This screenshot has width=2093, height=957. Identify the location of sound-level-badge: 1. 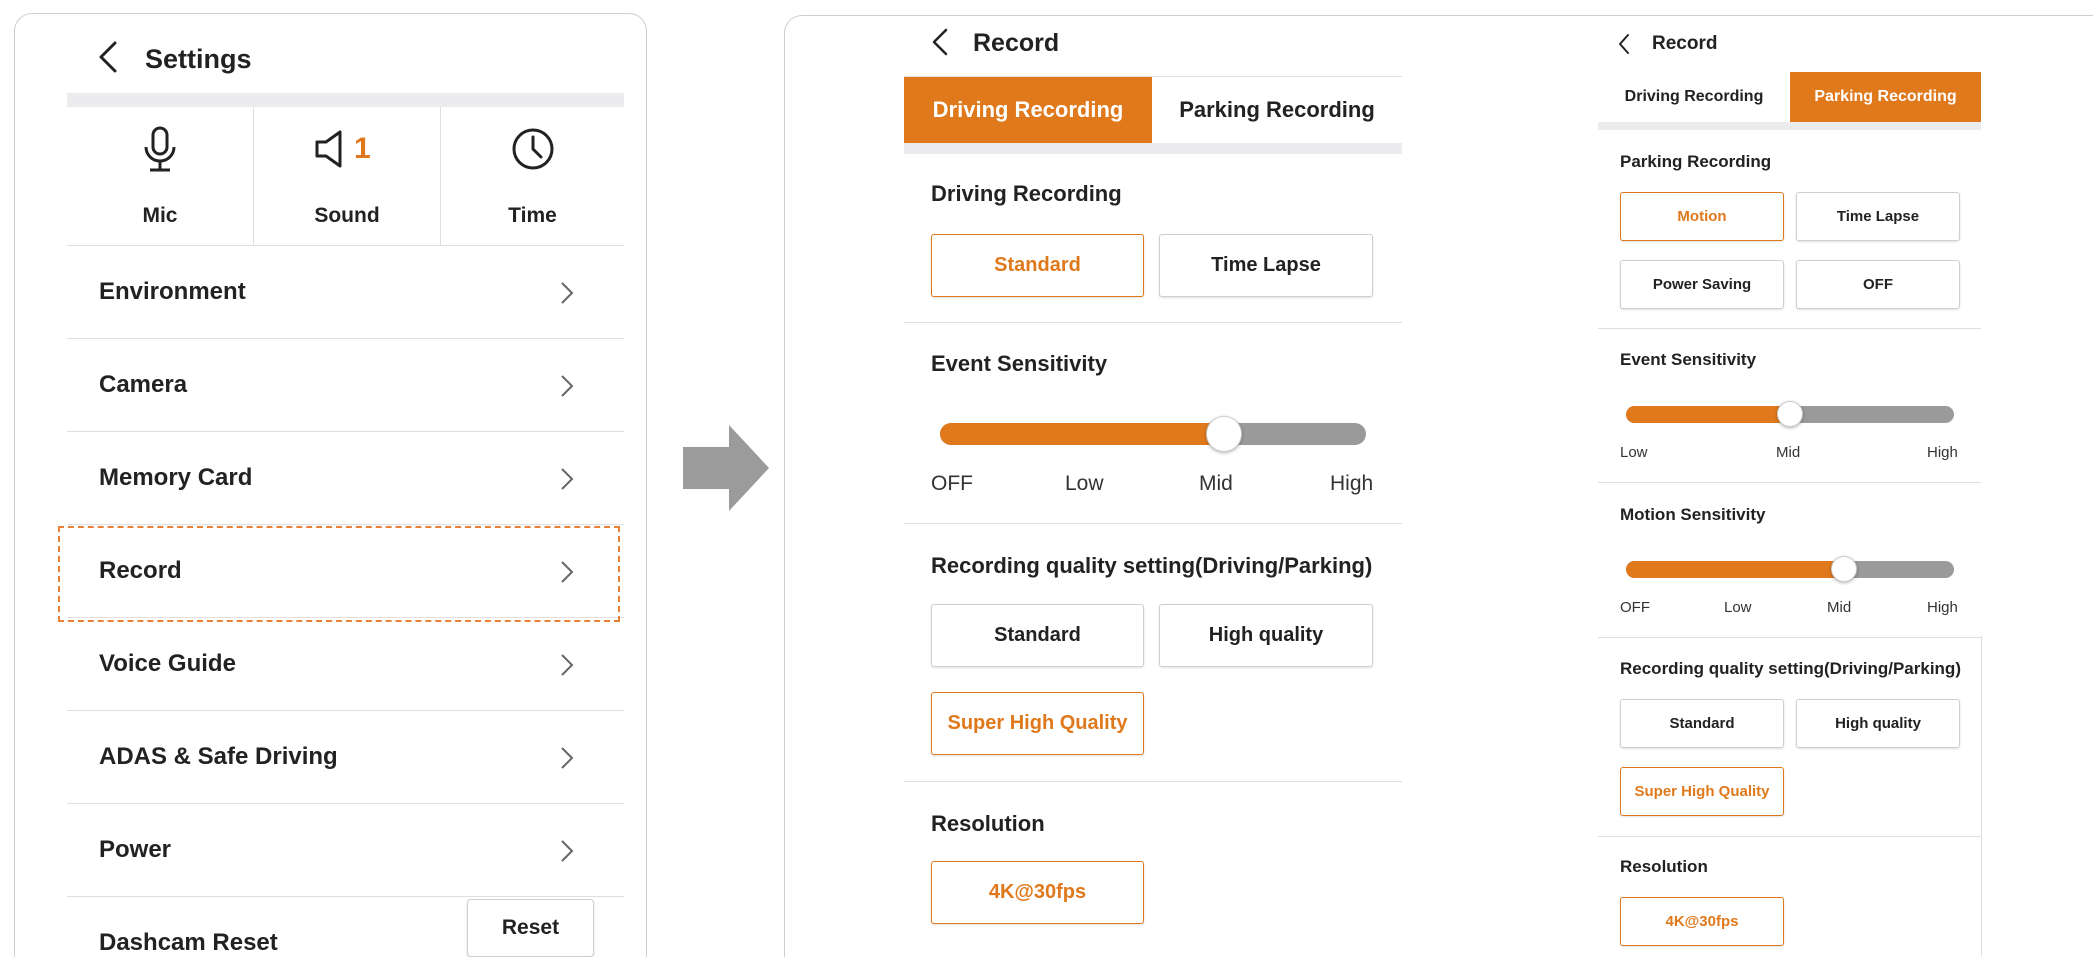
(362, 148).